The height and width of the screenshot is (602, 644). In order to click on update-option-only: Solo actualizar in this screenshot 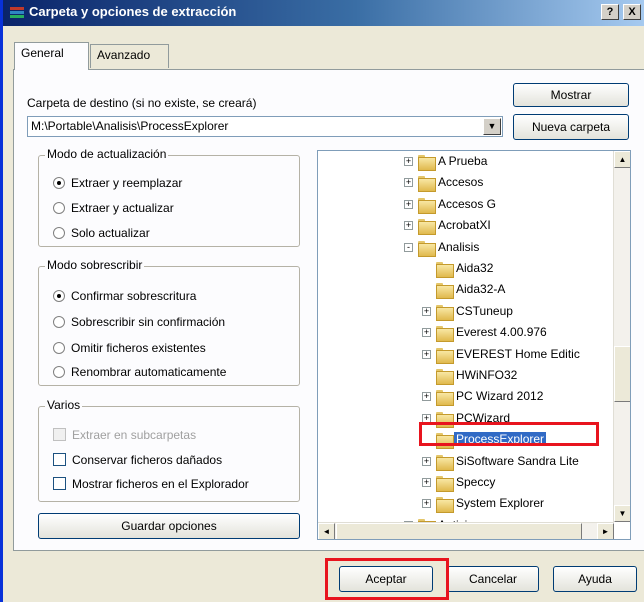, I will do `click(101, 233)`.